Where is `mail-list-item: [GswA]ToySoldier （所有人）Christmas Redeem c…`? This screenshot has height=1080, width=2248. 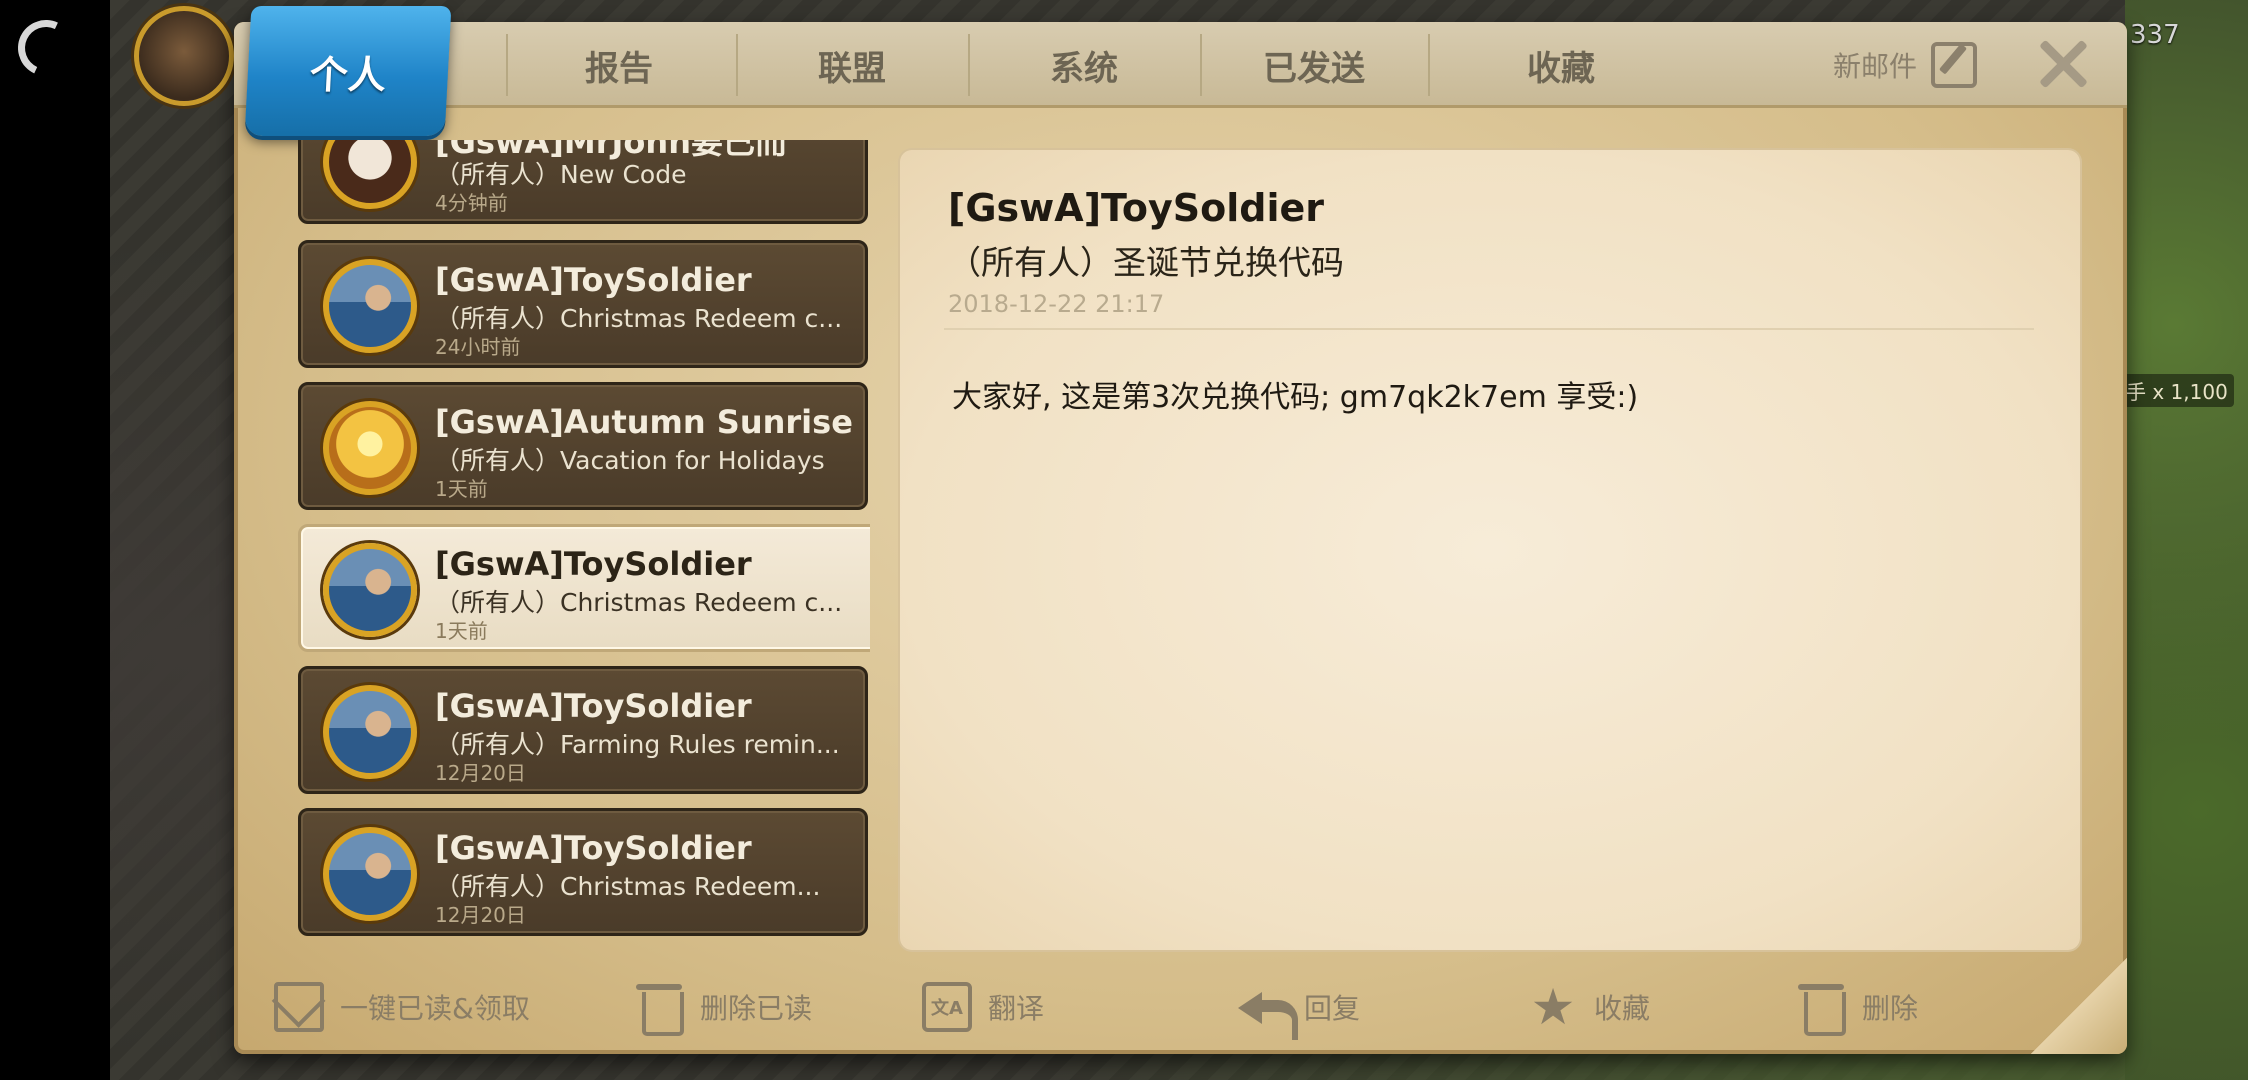 mail-list-item: [GswA]ToySoldier （所有人）Christmas Redeem c… is located at coordinates (583, 304).